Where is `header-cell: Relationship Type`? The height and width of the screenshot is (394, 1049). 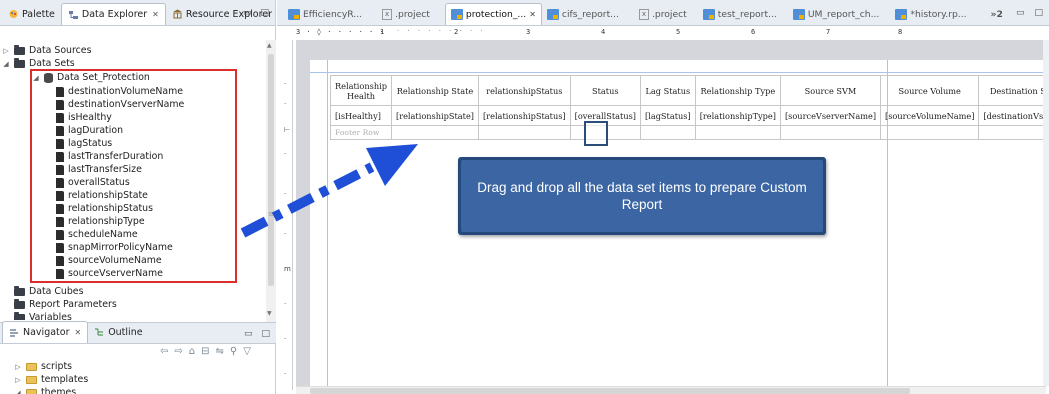 header-cell: Relationship Type is located at coordinates (737, 90).